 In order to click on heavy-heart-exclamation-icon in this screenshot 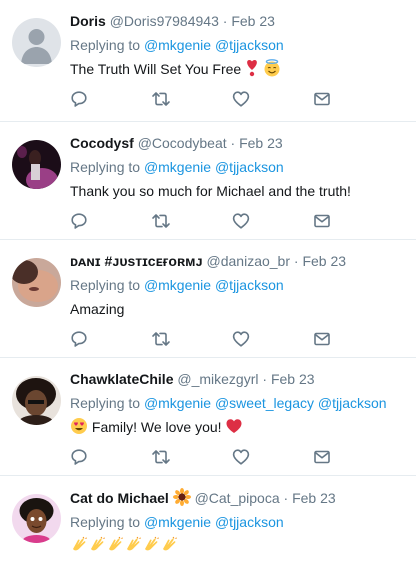, I will do `click(252, 68)`.